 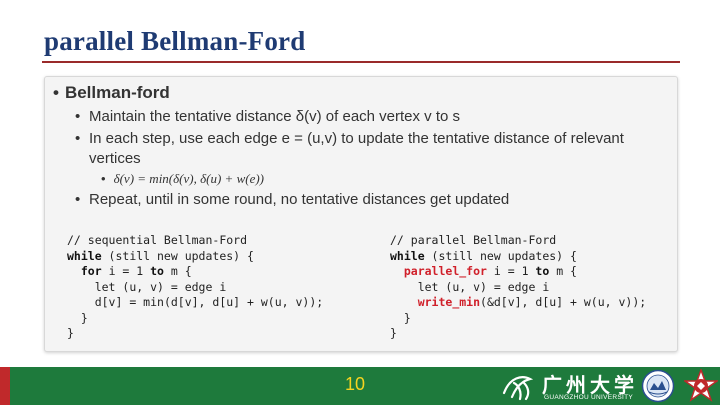 What do you see at coordinates (609, 386) in the screenshot?
I see `university-logo-area: 广州大学 GUANGZHOU UNIVERSITY` at bounding box center [609, 386].